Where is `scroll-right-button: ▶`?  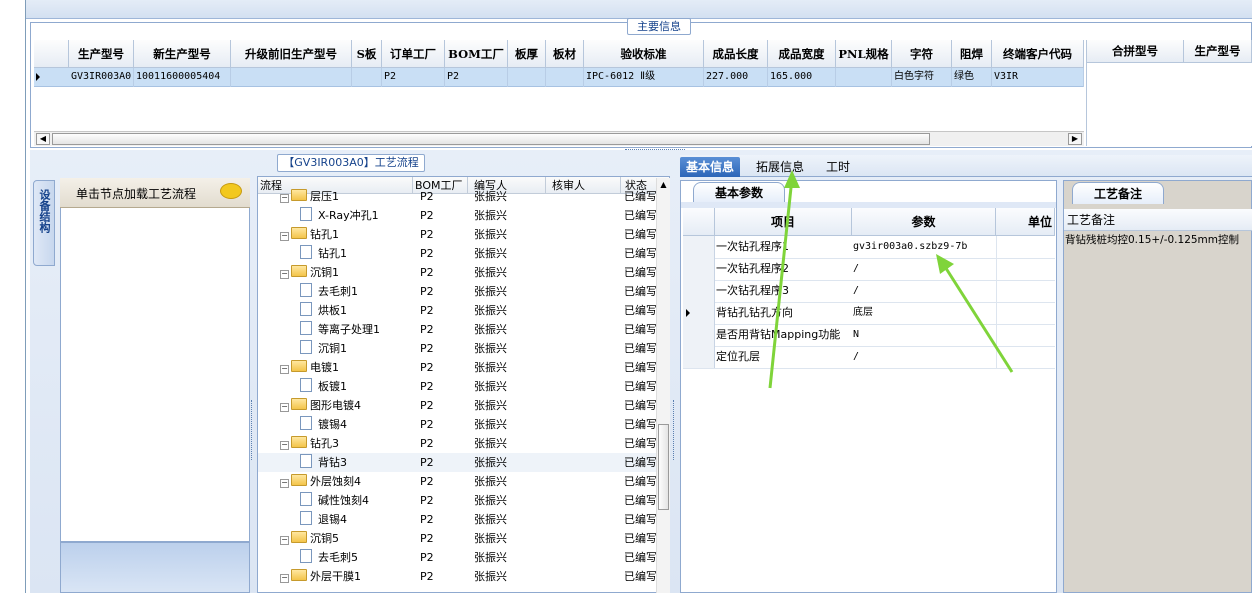 scroll-right-button: ▶ is located at coordinates (1075, 139).